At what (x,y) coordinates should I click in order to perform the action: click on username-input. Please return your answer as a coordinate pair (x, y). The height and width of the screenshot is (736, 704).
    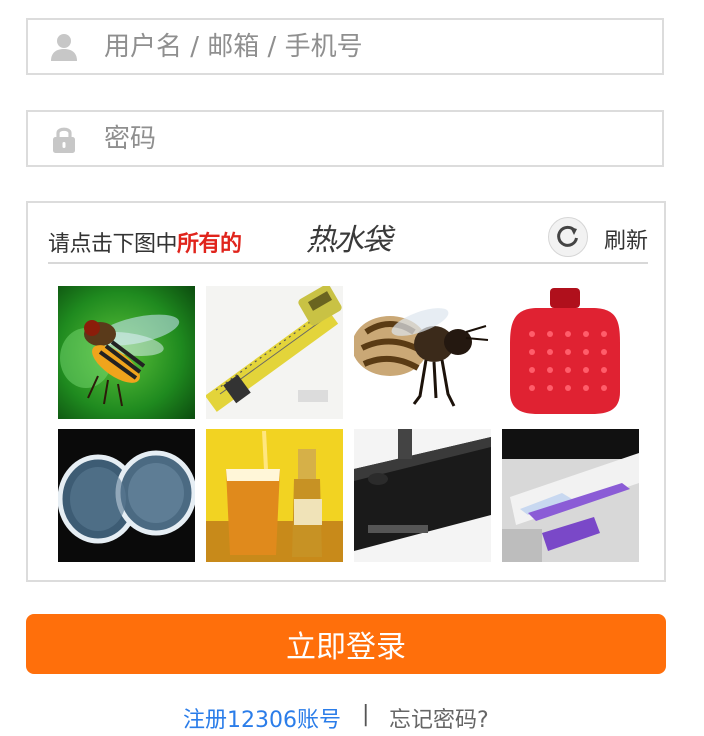
    Looking at the image, I should click on (374, 47).